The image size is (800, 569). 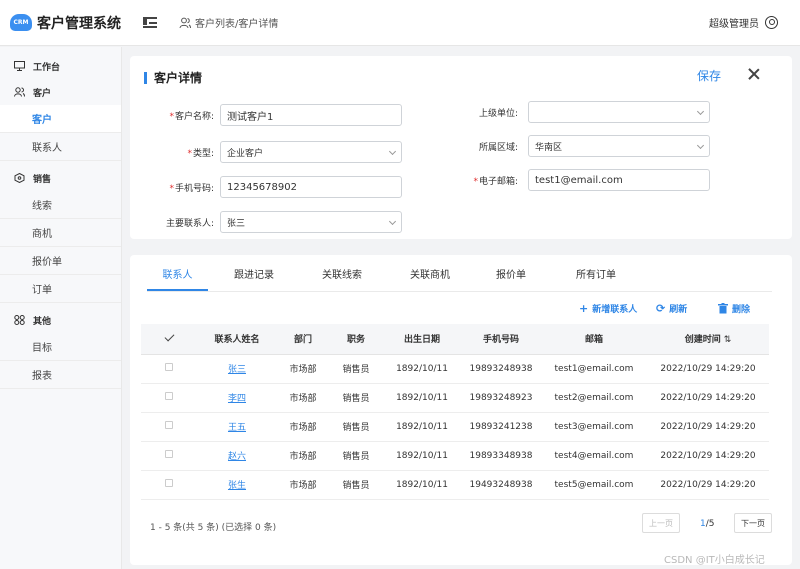 I want to click on tab-divider, so click(x=459, y=291).